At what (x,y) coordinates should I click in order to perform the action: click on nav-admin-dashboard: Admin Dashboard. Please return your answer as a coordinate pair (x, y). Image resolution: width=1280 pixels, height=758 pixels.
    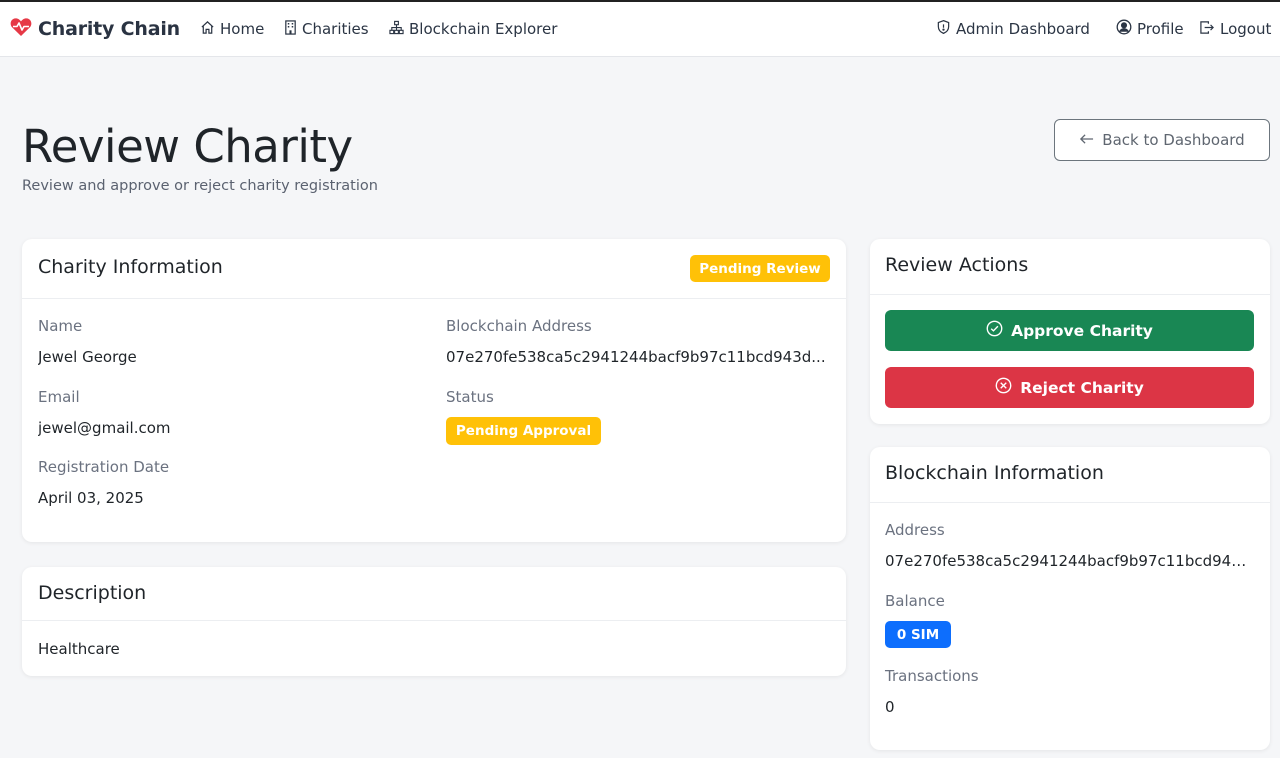
    Looking at the image, I should click on (1013, 29).